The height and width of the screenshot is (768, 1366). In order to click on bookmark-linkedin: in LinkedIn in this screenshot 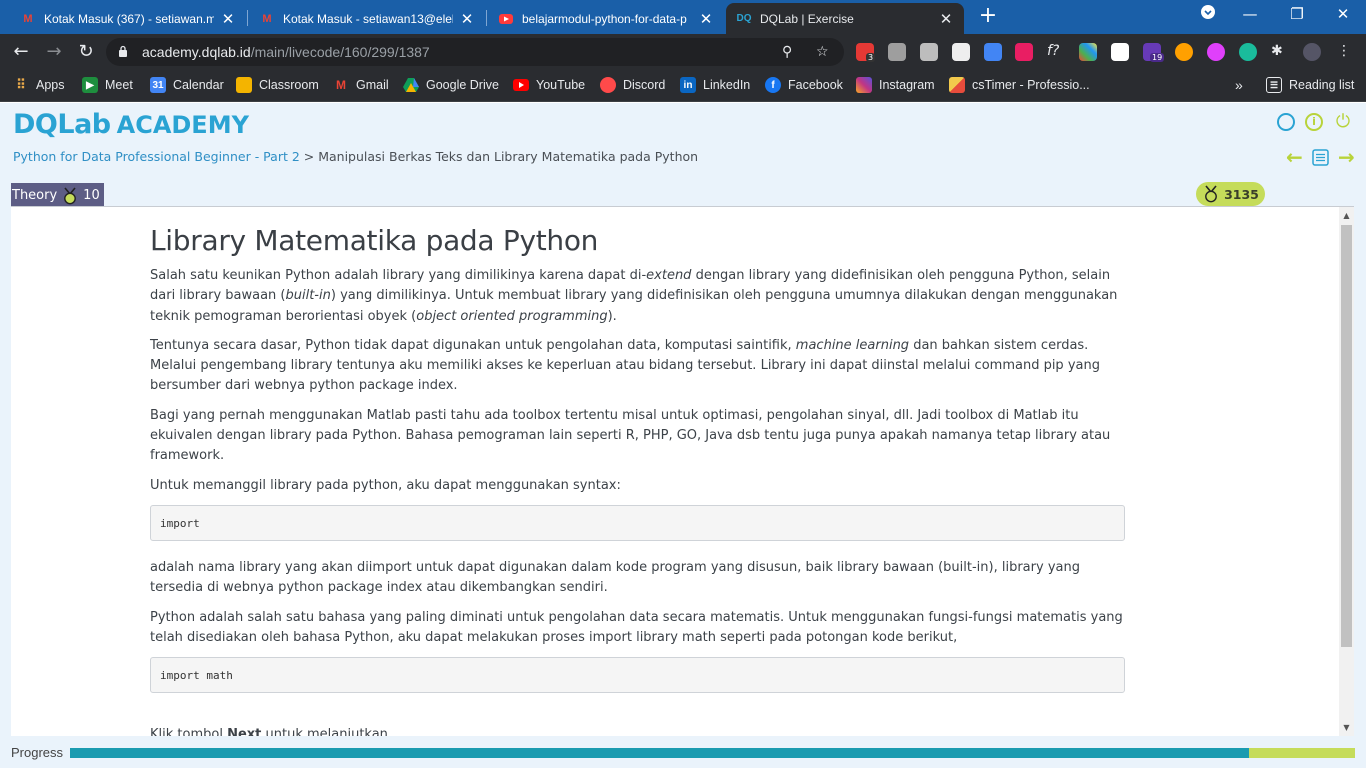, I will do `click(715, 85)`.